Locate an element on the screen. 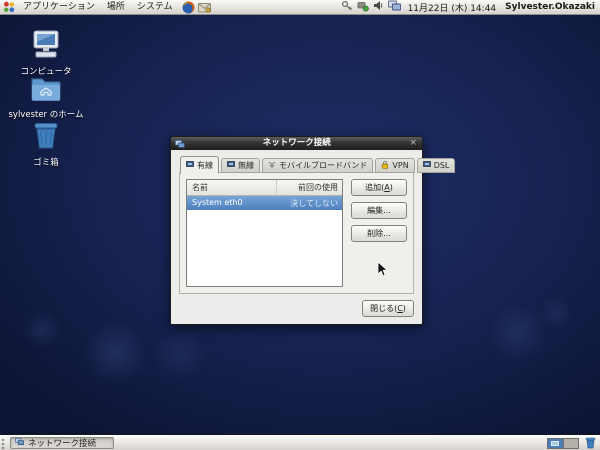 The height and width of the screenshot is (450, 600). mail-launcher-icon is located at coordinates (204, 7).